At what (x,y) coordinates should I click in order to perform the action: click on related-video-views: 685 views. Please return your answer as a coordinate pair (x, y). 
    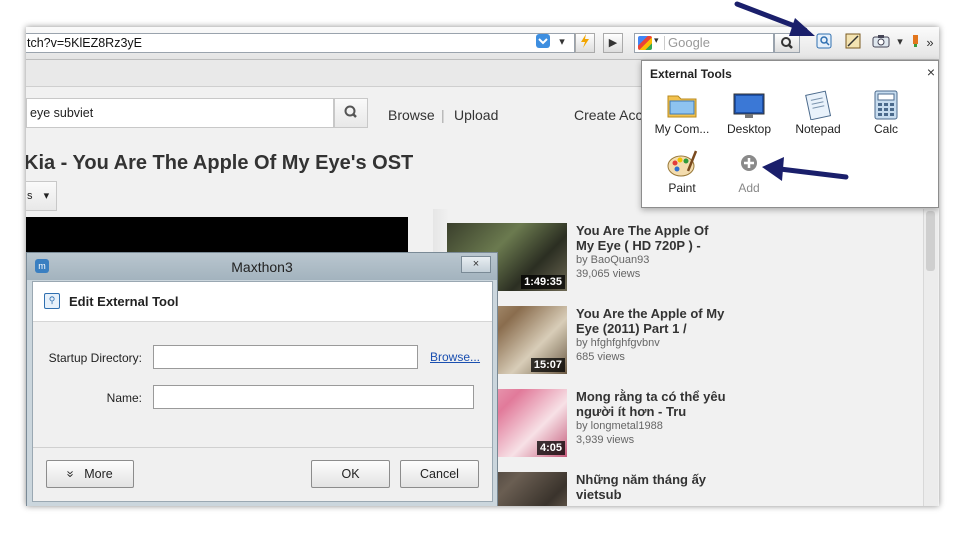
    Looking at the image, I should click on (600, 357).